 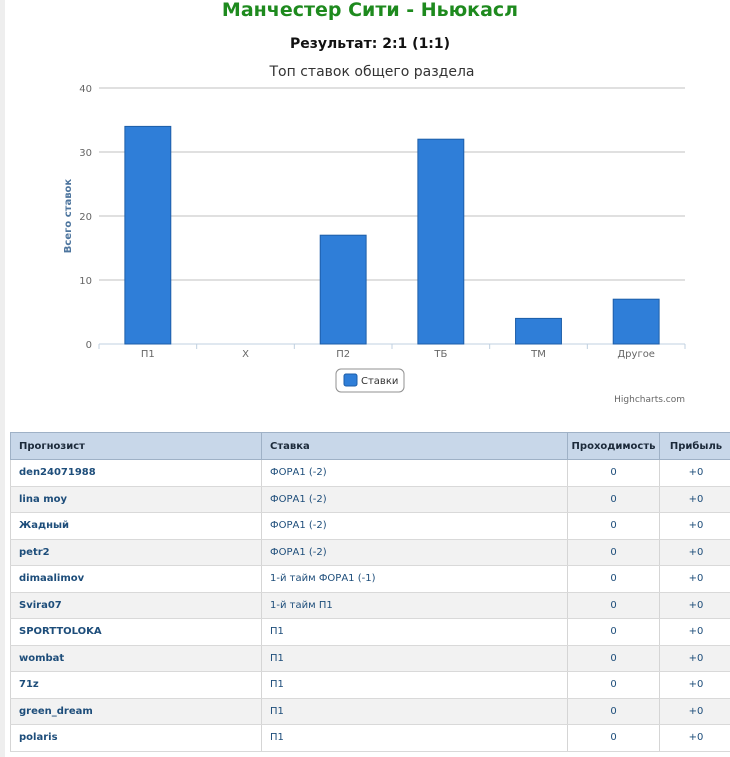 What do you see at coordinates (245, 354) in the screenshot?
I see `x-tick-label: Х` at bounding box center [245, 354].